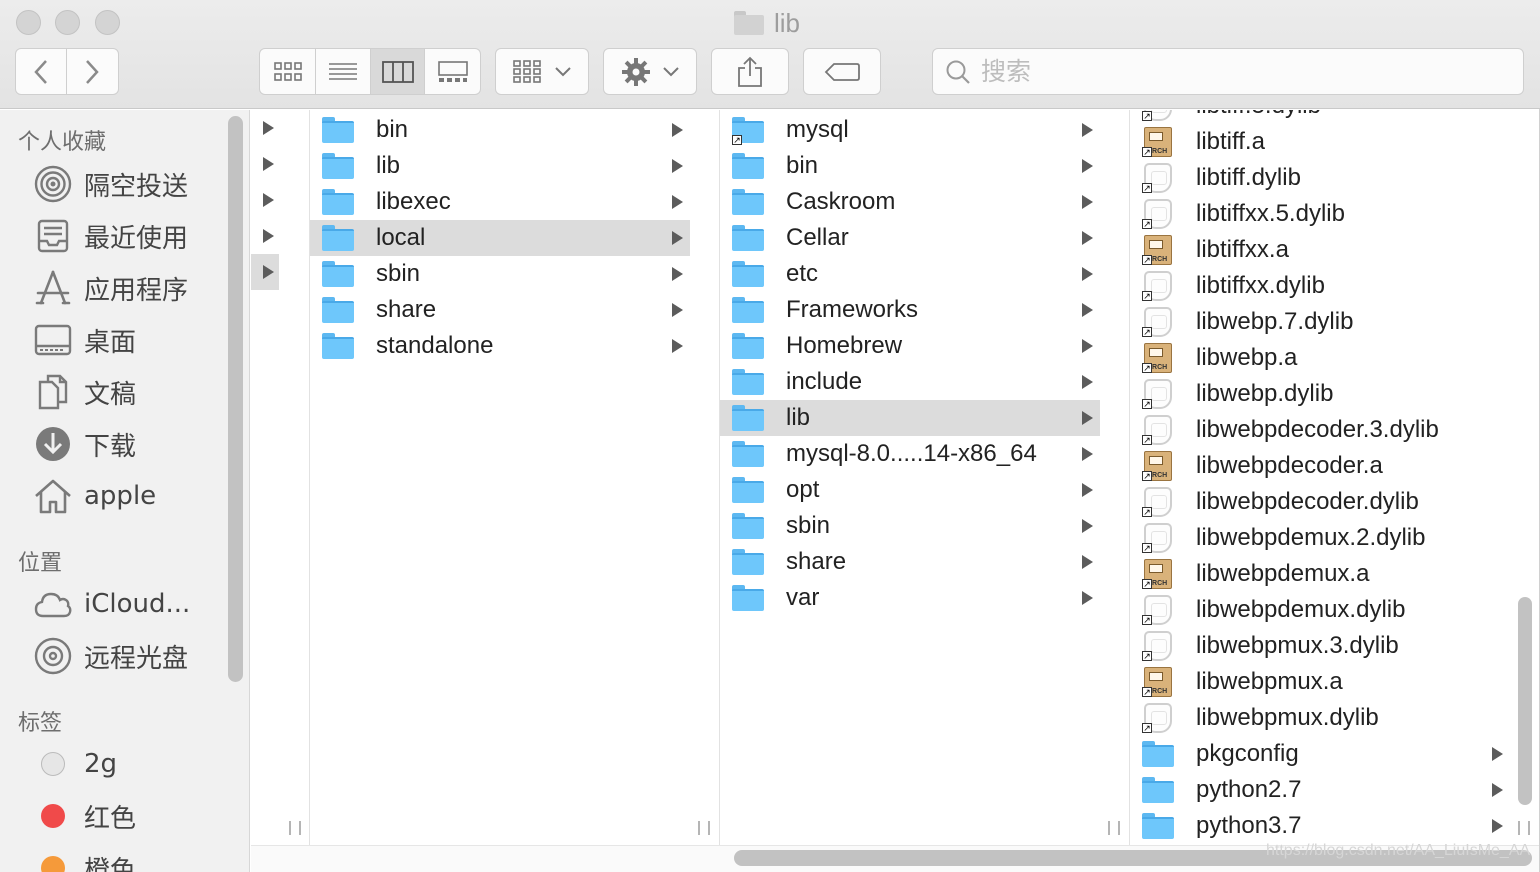 The image size is (1540, 872). Describe the element at coordinates (1319, 754) in the screenshot. I see `list-item: pkgconfig` at that location.